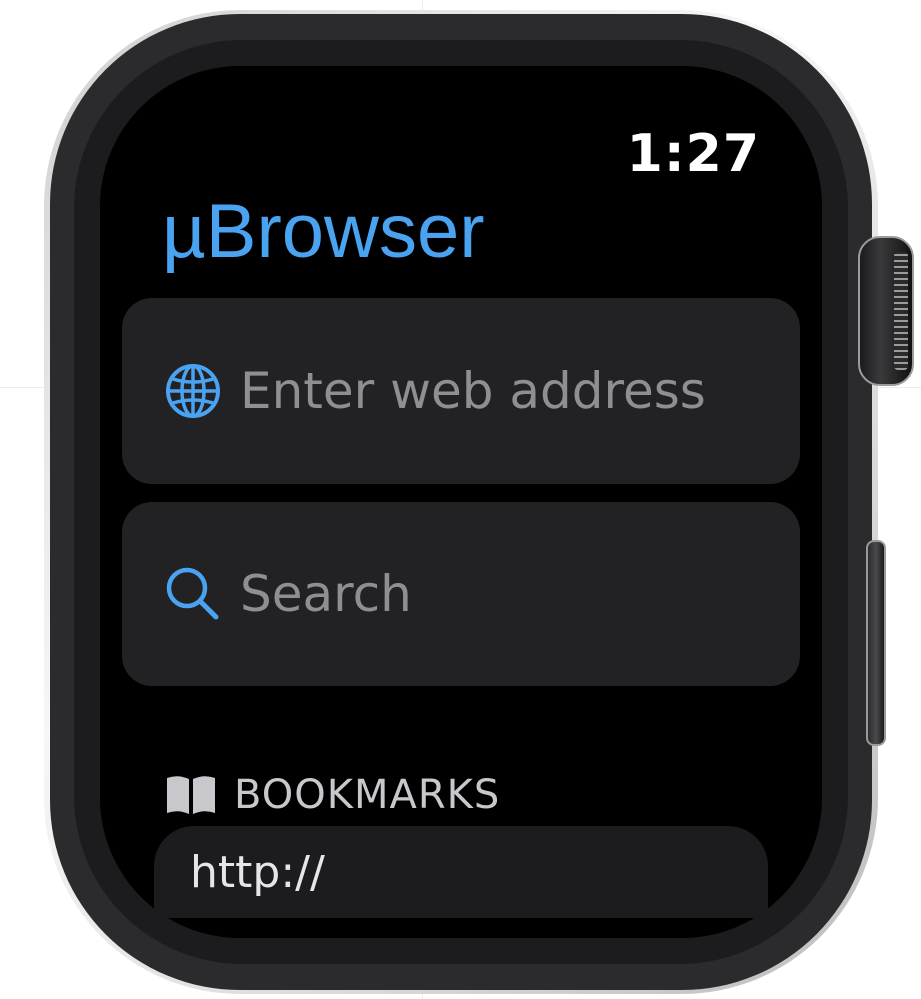 Image resolution: width=921 pixels, height=999 pixels. I want to click on bookmark-url: http://, so click(257, 872).